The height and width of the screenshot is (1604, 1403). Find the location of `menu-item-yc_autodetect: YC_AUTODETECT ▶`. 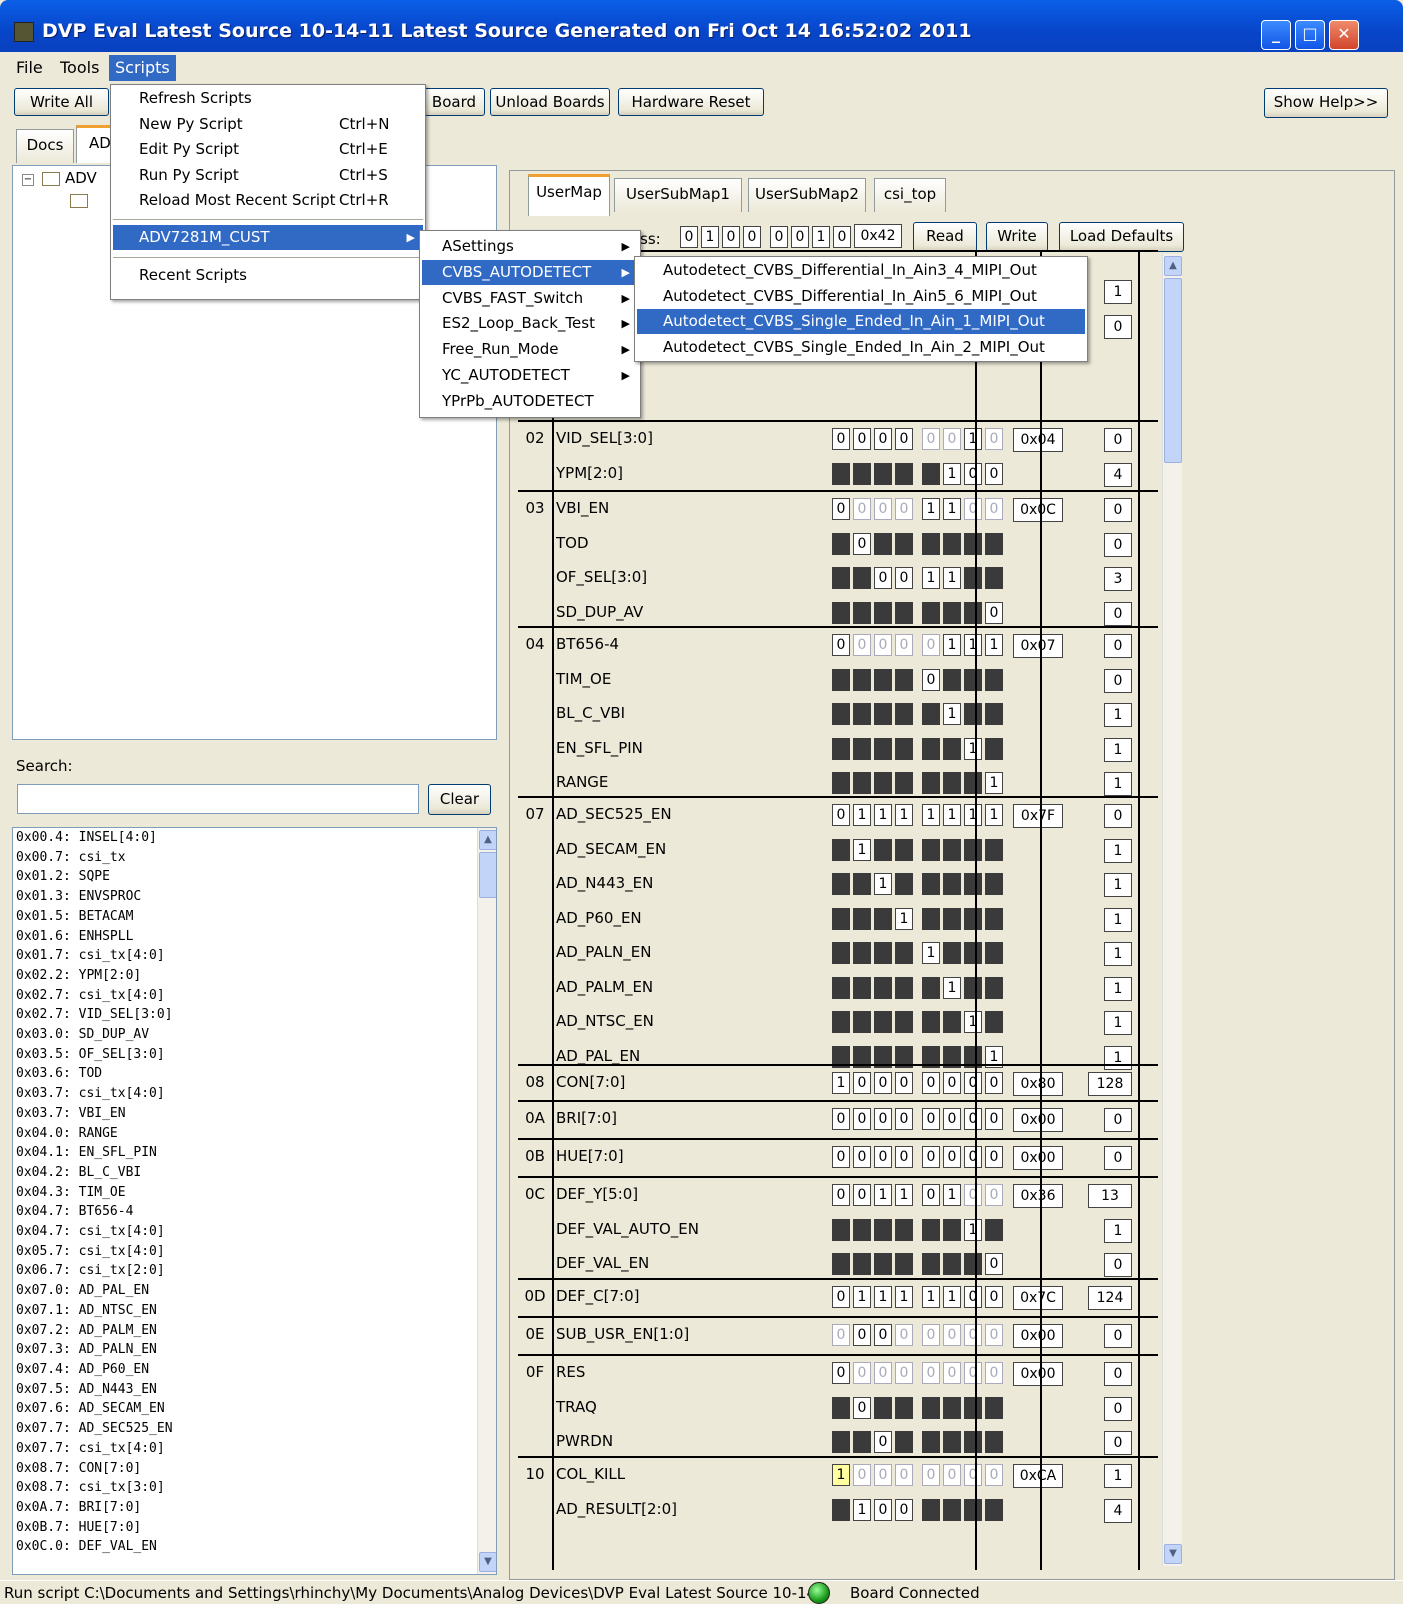

menu-item-yc_autodetect: YC_AUTODETECT ▶ is located at coordinates (530, 375).